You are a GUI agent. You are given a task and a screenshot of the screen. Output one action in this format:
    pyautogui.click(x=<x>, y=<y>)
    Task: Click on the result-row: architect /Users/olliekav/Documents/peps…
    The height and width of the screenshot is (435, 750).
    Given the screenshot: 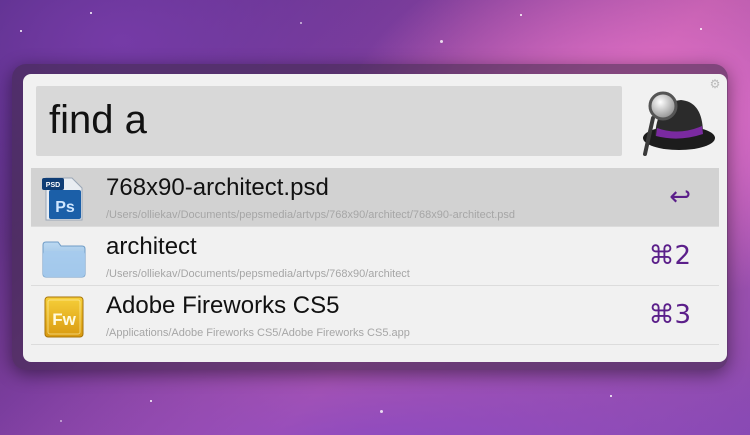 What is the action you would take?
    pyautogui.click(x=375, y=256)
    